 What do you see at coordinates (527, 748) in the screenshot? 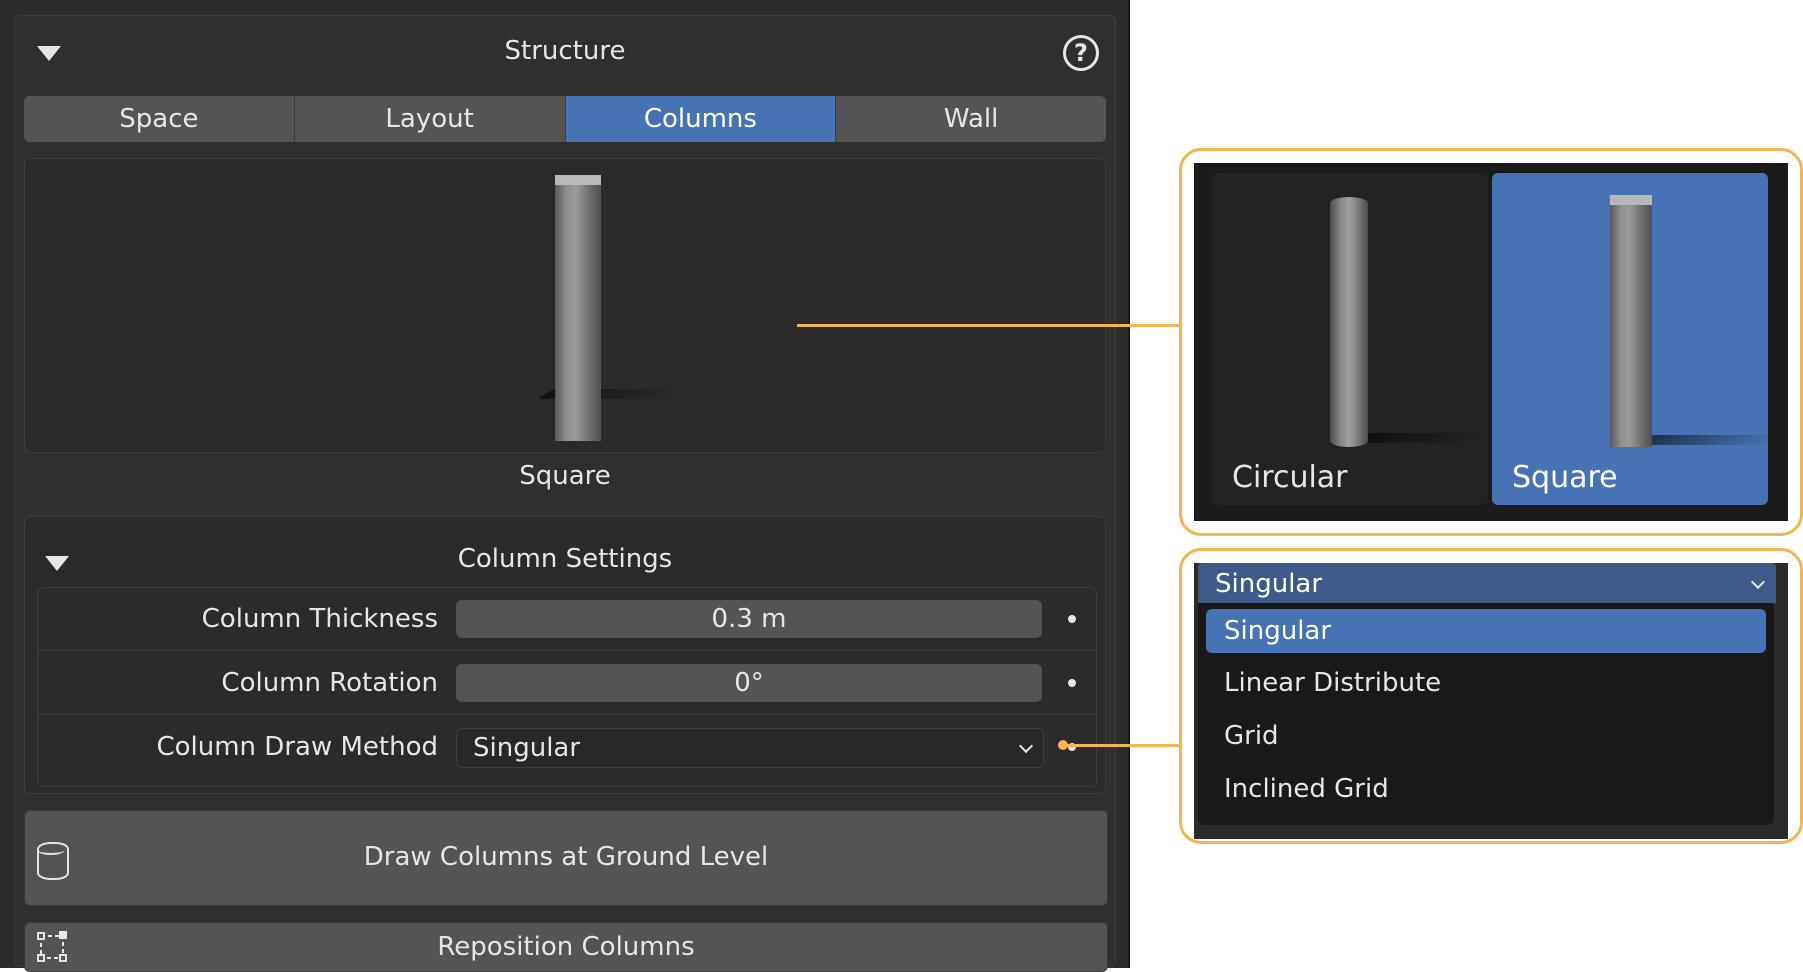
I see `select-value: Singular` at bounding box center [527, 748].